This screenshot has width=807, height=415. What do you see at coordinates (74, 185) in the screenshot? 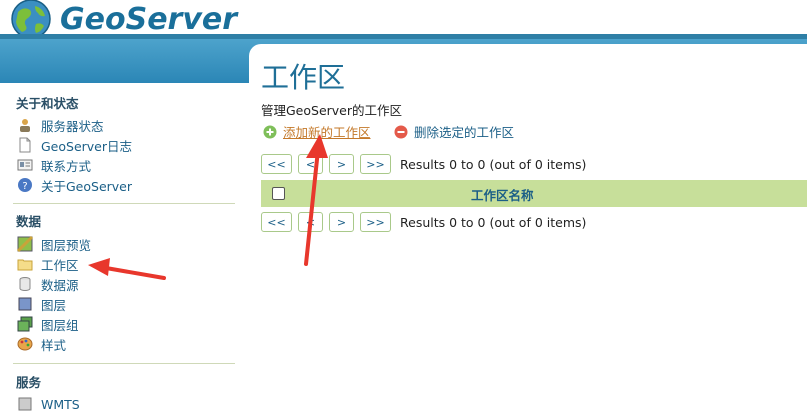
I see `sidebar-item-about: ? 关于GeoServer` at bounding box center [74, 185].